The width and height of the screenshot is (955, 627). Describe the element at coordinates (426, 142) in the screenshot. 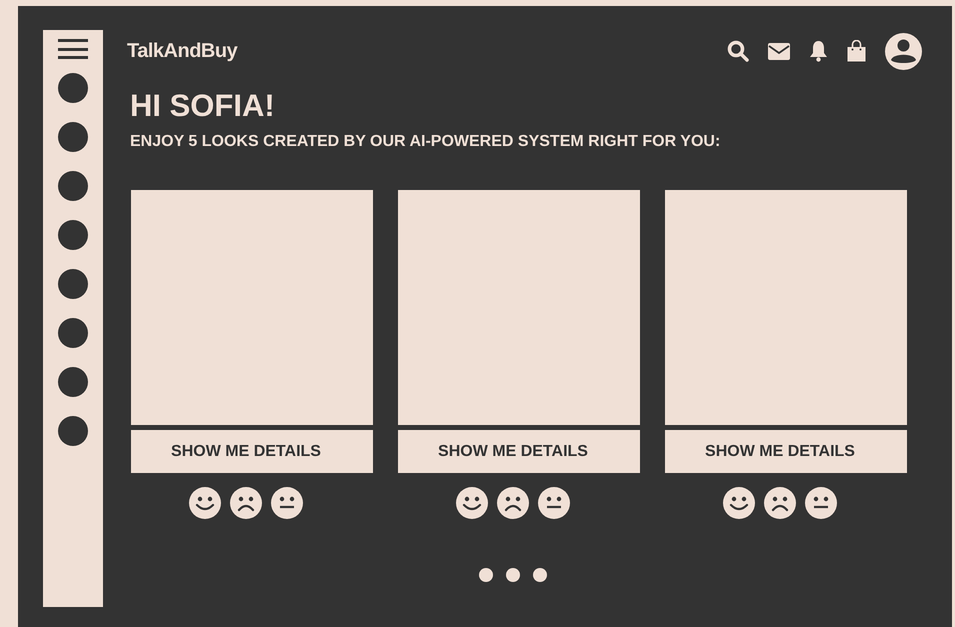

I see `subtitle: ENJOY 5 LOOKS CREATED BY OUR AI-POWERED SYSTEM RIGHT FOR YOU:` at that location.